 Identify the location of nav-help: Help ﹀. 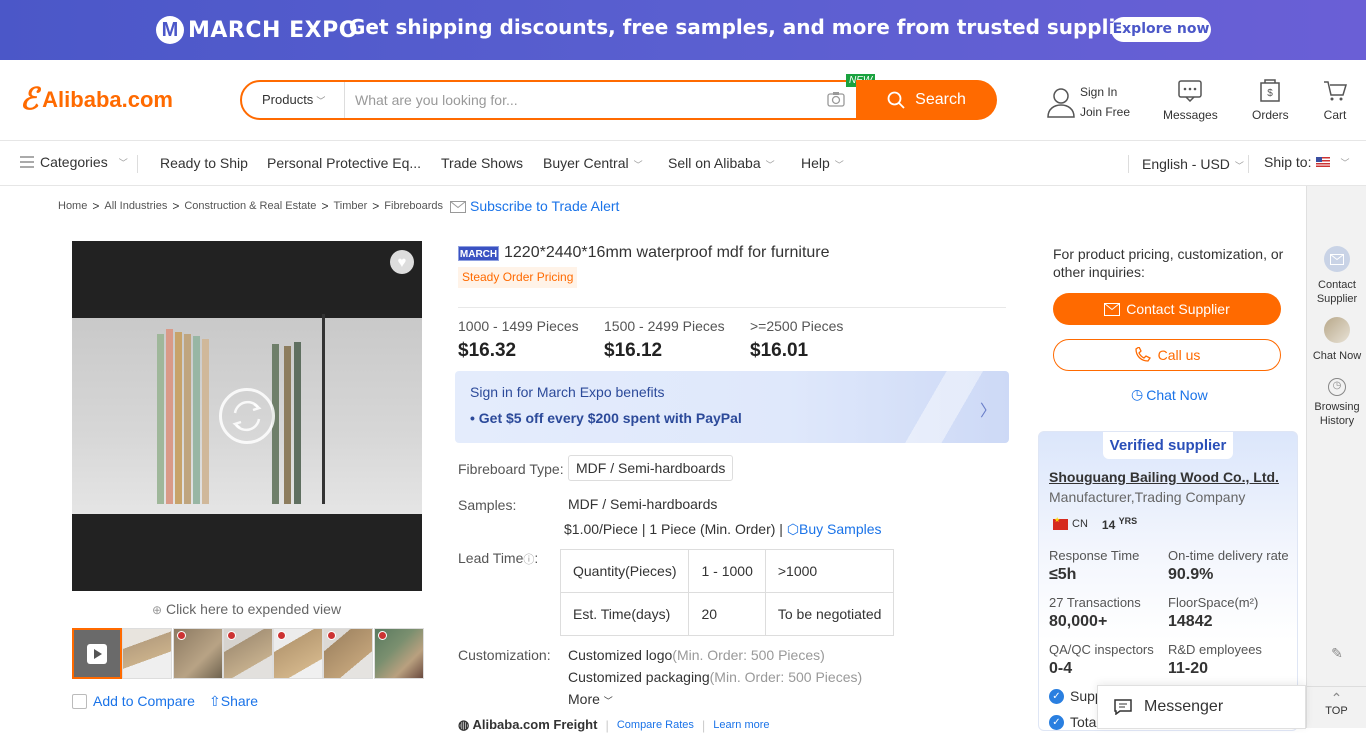
(822, 163).